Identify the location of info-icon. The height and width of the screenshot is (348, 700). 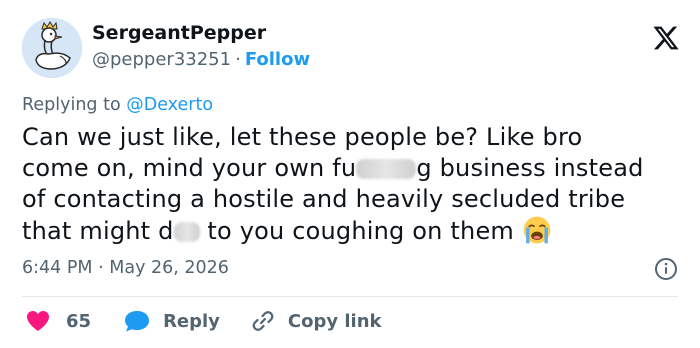
(666, 269).